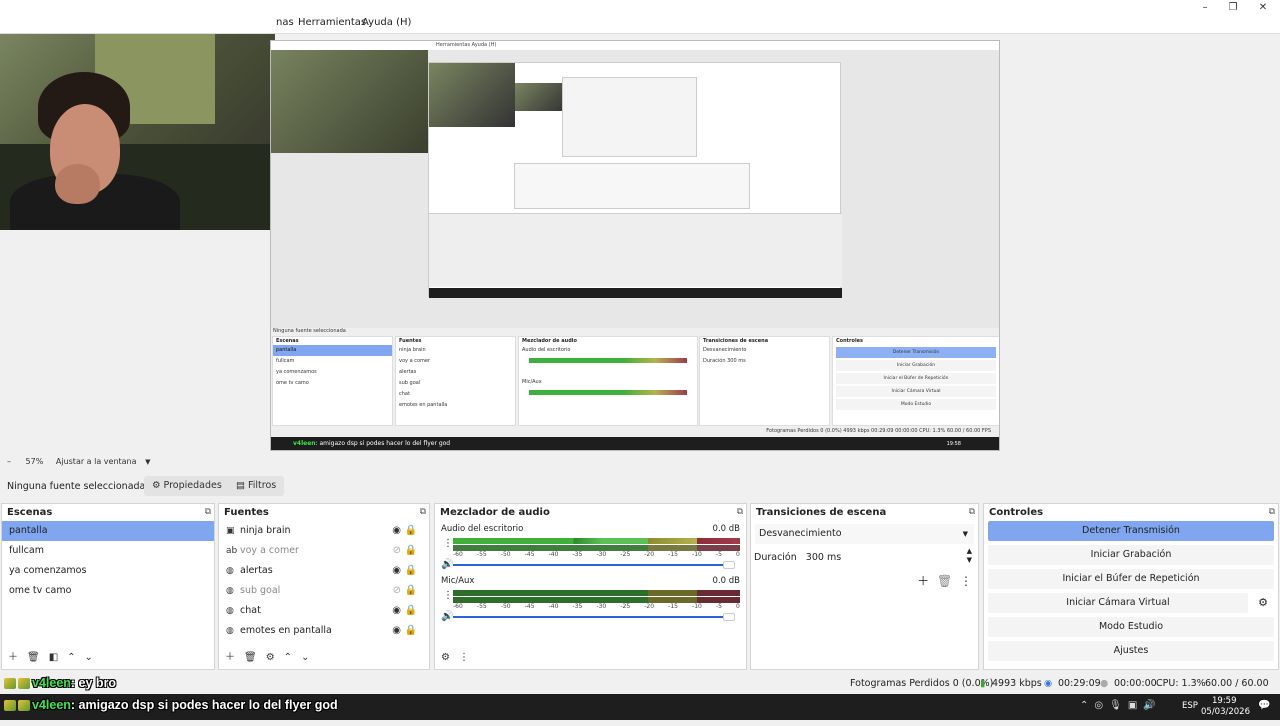  I want to click on minimize-button: –, so click(1205, 8).